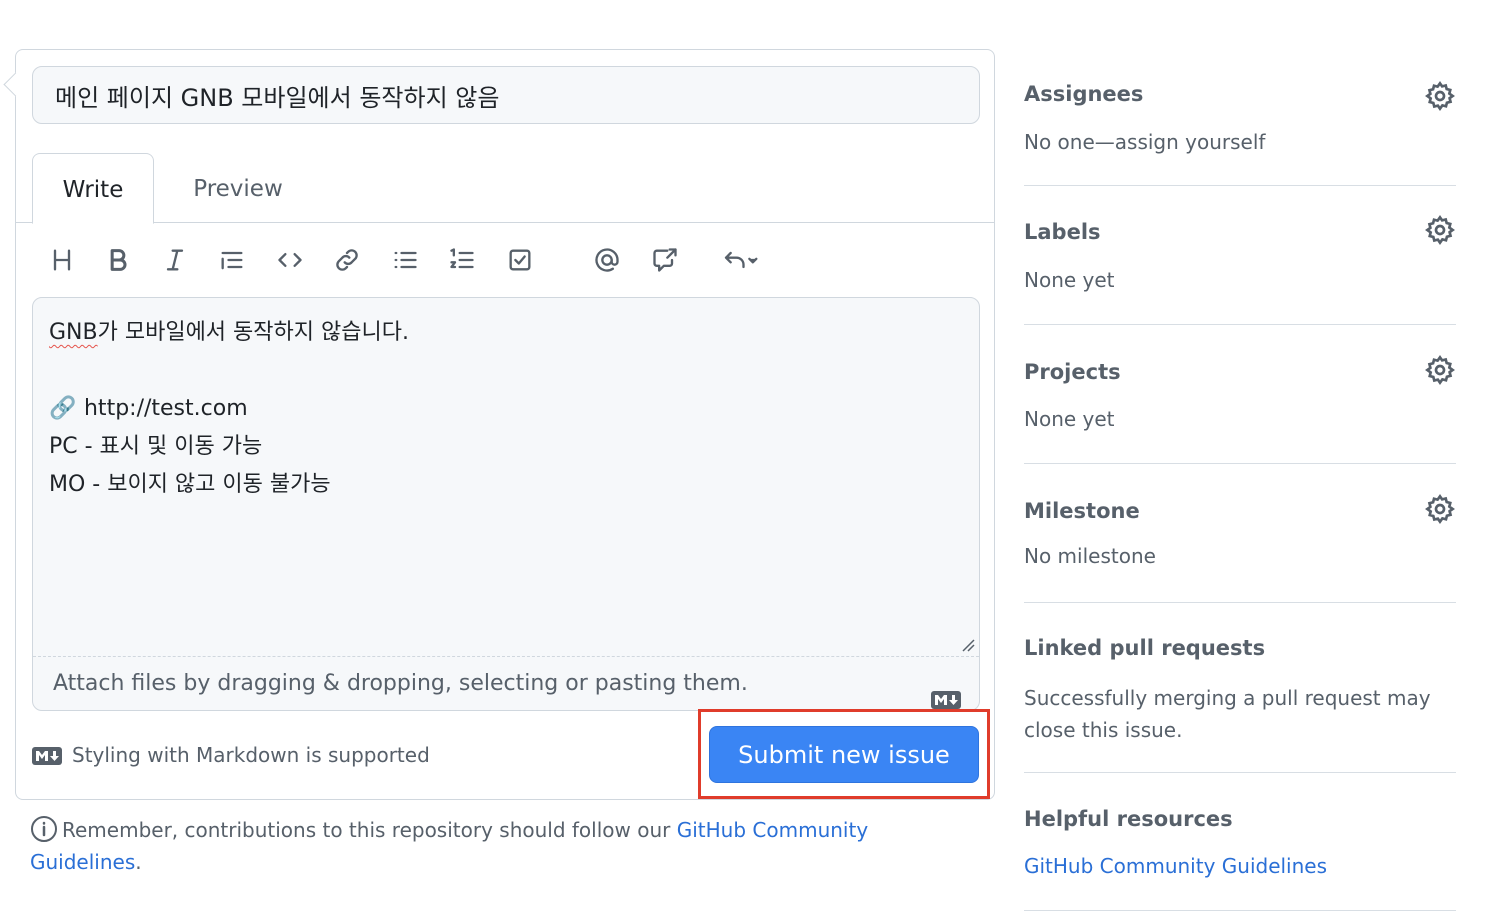 The height and width of the screenshot is (912, 1489). What do you see at coordinates (238, 188) in the screenshot?
I see `tab-preview: Preview` at bounding box center [238, 188].